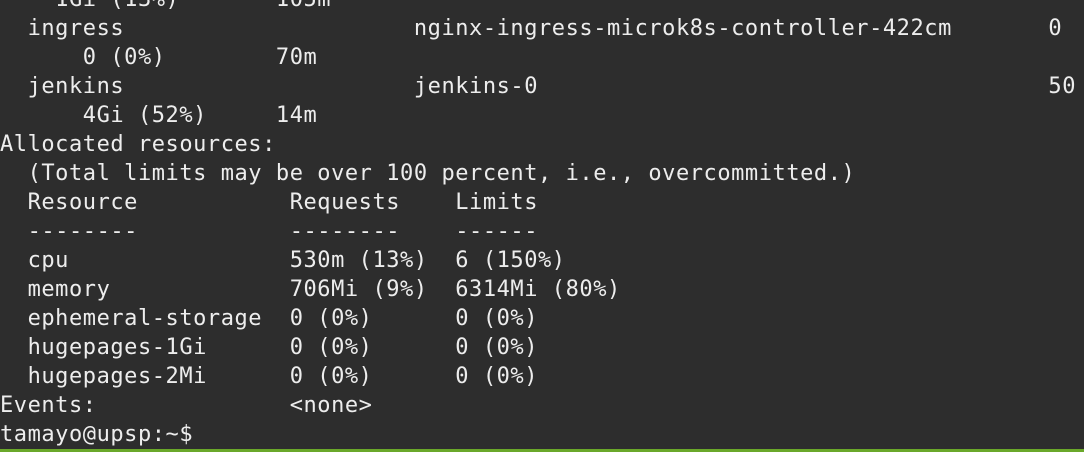  I want to click on terminal-line: hugepages-1Gi 0 (0%) 0 (0%), so click(269, 347).